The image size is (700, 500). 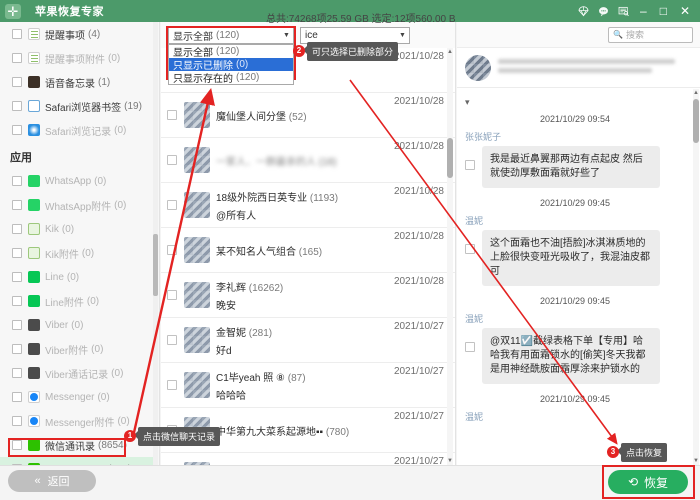 I want to click on conversation-row: 一家人．一群最亲的人 (18) 2021/10/28, so click(x=308, y=160).